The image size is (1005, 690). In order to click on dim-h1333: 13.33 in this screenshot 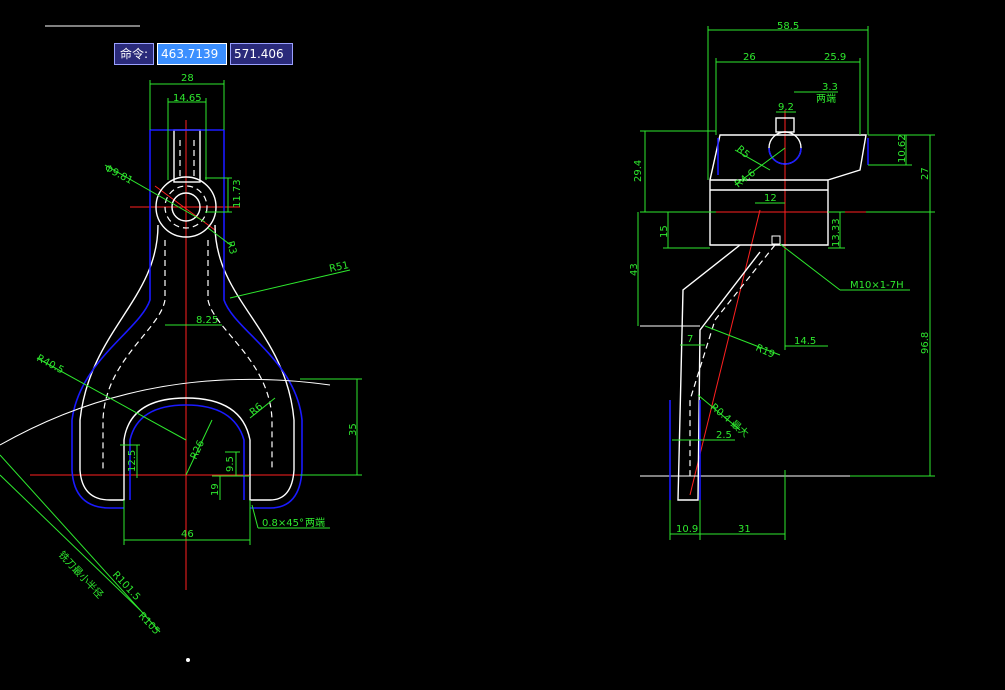, I will do `click(836, 230)`.